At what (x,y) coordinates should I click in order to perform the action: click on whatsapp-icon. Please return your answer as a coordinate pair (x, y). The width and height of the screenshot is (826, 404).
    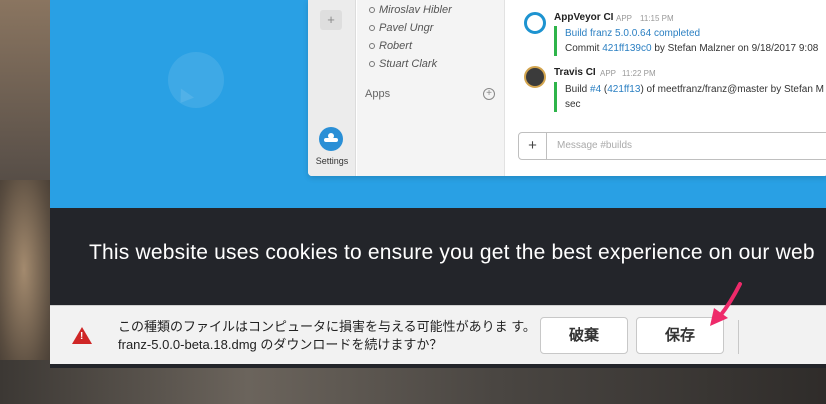
    Looking at the image, I should click on (196, 80).